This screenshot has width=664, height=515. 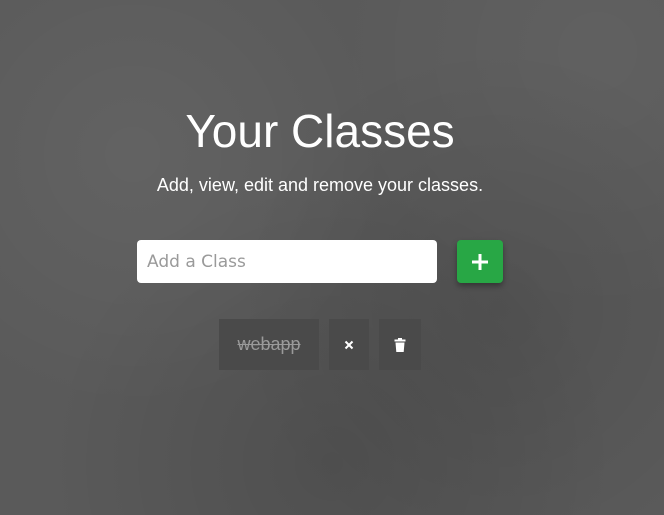 I want to click on add-class-button, so click(x=480, y=261).